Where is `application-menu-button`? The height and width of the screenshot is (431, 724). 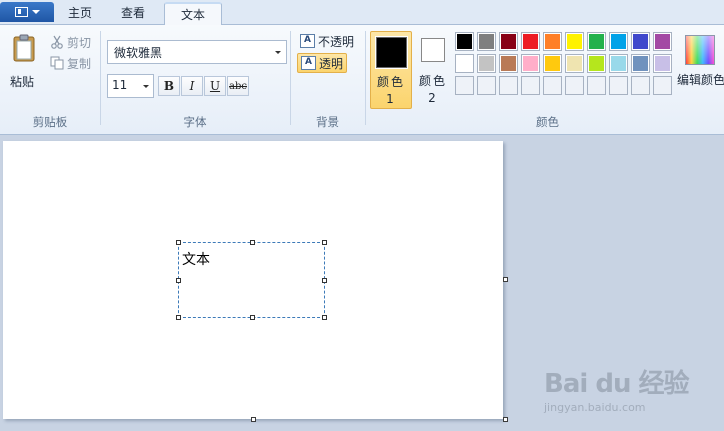
application-menu-button is located at coordinates (27, 12).